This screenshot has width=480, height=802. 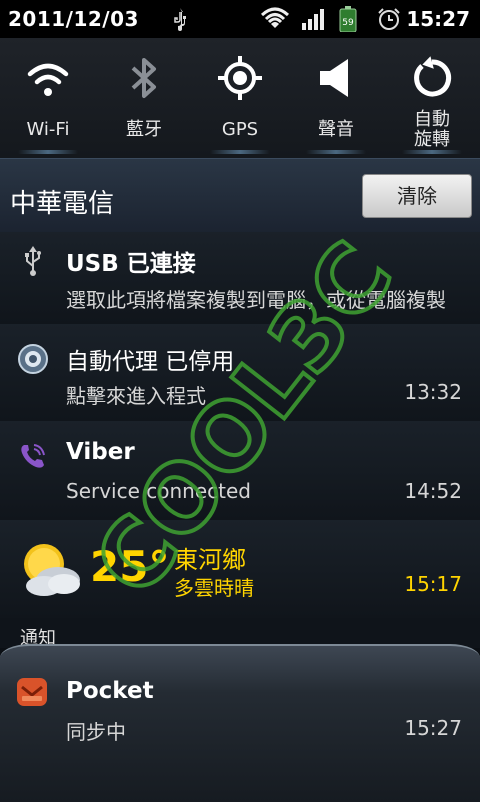 I want to click on partly-cloudy-icon, so click(x=50, y=570).